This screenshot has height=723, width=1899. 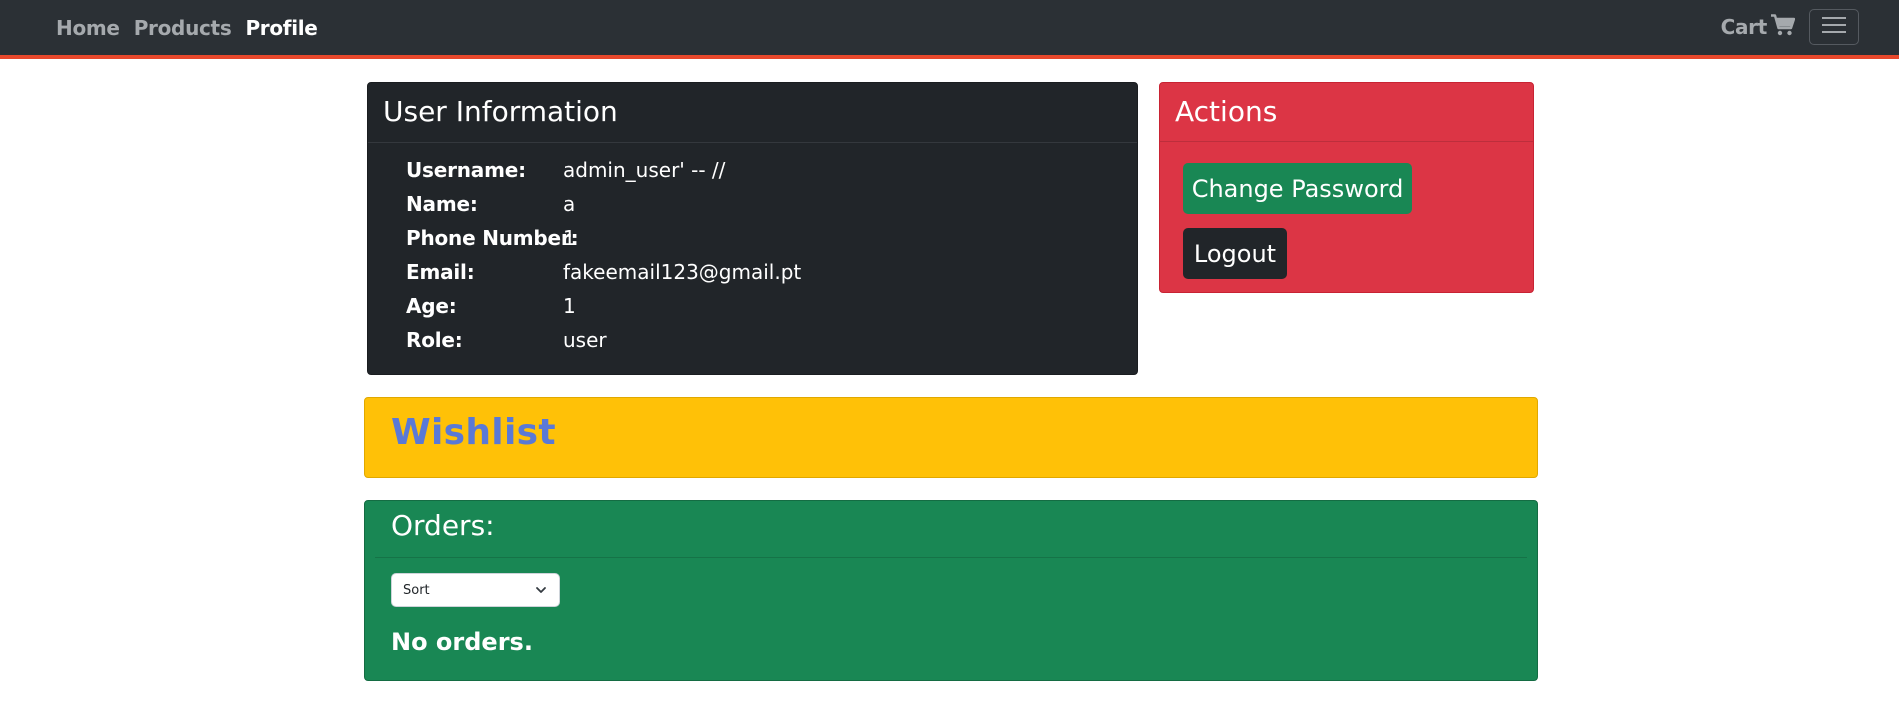 What do you see at coordinates (183, 28) in the screenshot?
I see `nav-link-products: Products` at bounding box center [183, 28].